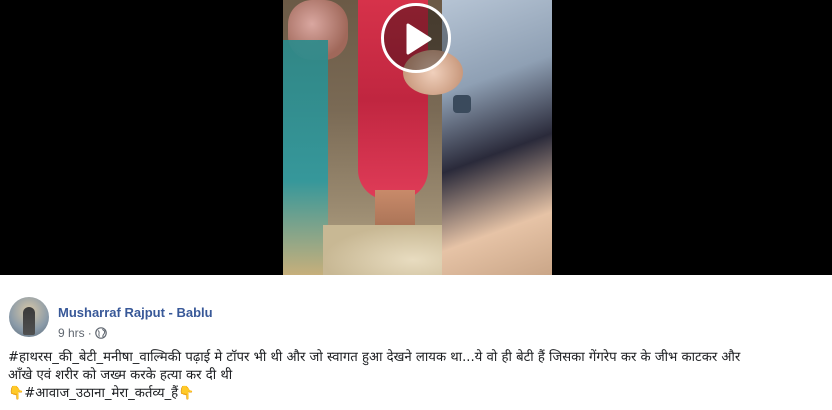  I want to click on post-meta: 9 hrs ·, so click(82, 333).